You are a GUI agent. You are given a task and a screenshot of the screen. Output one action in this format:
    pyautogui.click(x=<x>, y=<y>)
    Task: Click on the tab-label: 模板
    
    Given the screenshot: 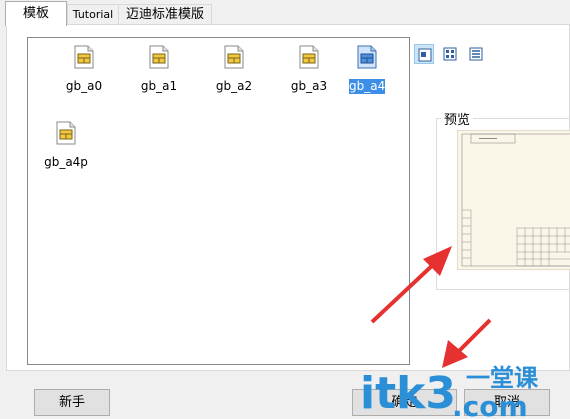 What is the action you would take?
    pyautogui.click(x=35, y=13)
    